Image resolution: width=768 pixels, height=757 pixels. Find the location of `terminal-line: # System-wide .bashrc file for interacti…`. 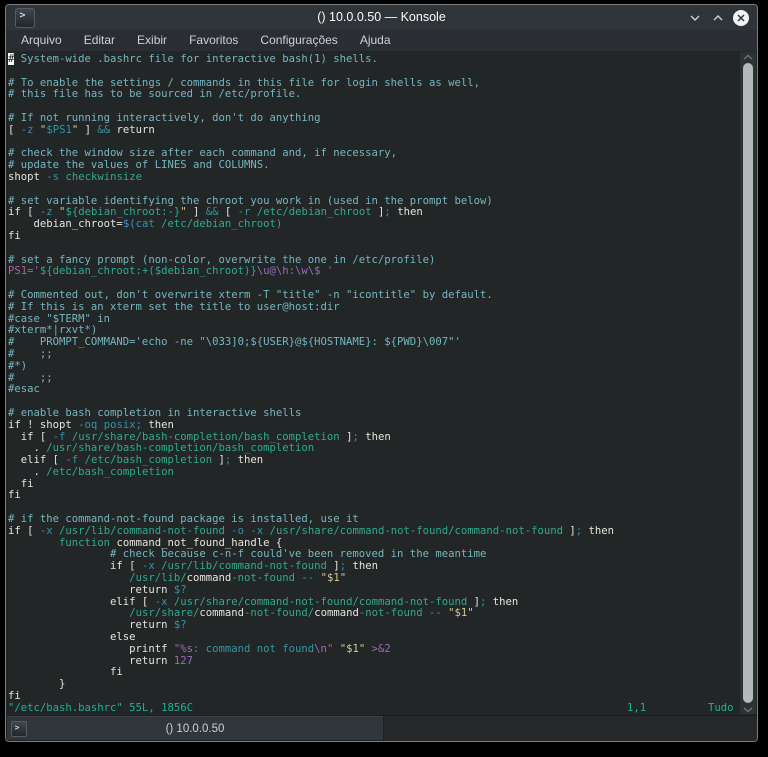

terminal-line: # System-wide .bashrc file for interacti… is located at coordinates (193, 59).